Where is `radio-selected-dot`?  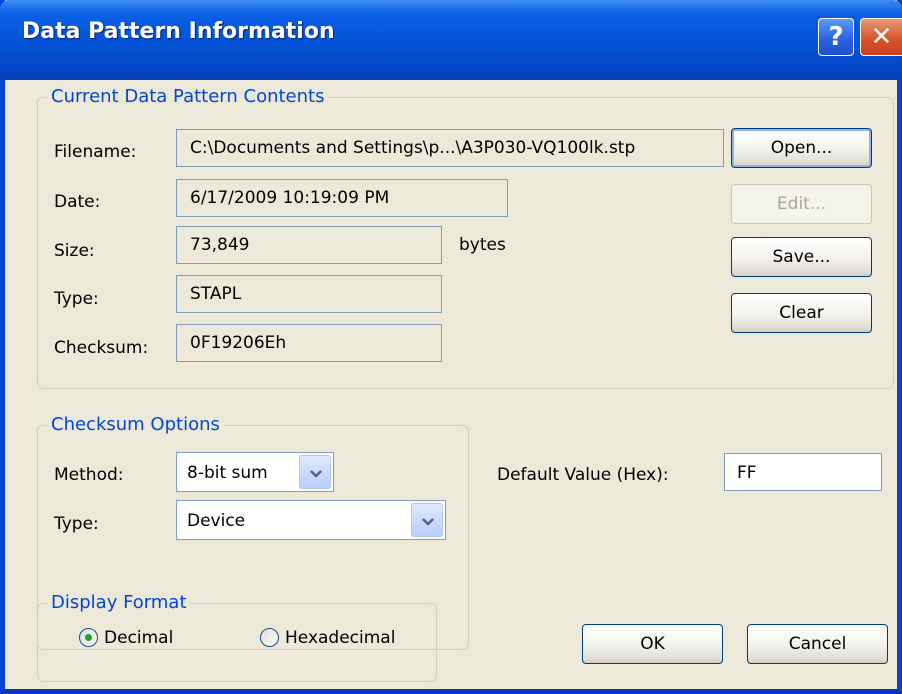 radio-selected-dot is located at coordinates (88, 637).